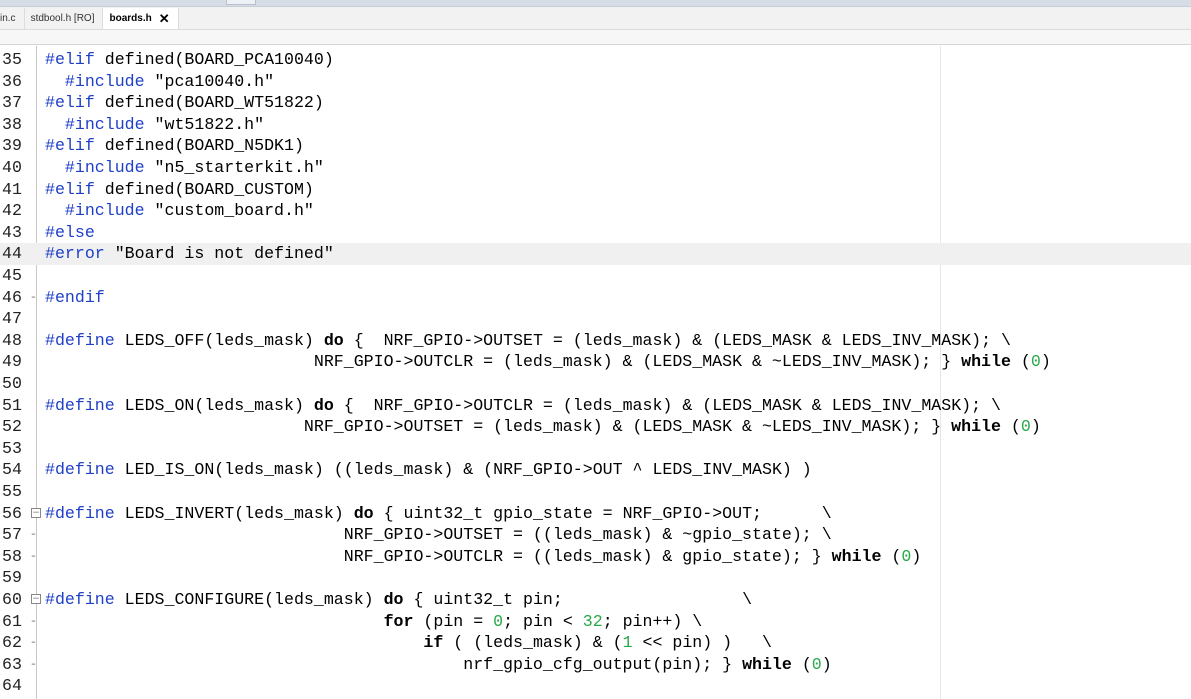 The width and height of the screenshot is (1191, 699). Describe the element at coordinates (801, 664) in the screenshot. I see `code-token: (` at that location.